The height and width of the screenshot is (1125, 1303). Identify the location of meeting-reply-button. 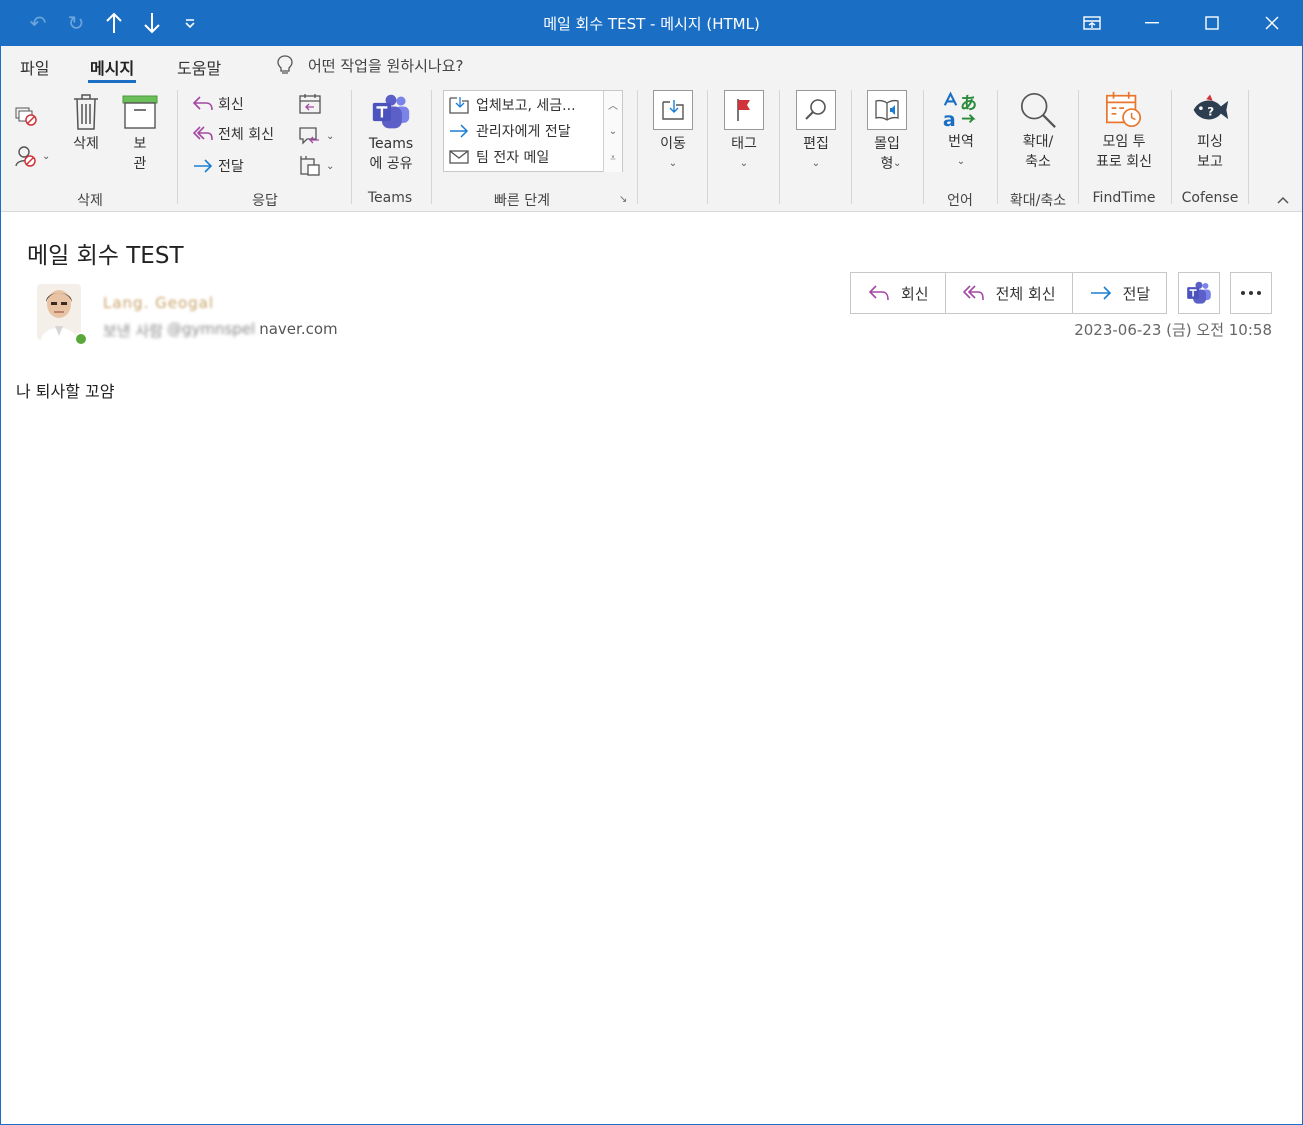
(310, 104).